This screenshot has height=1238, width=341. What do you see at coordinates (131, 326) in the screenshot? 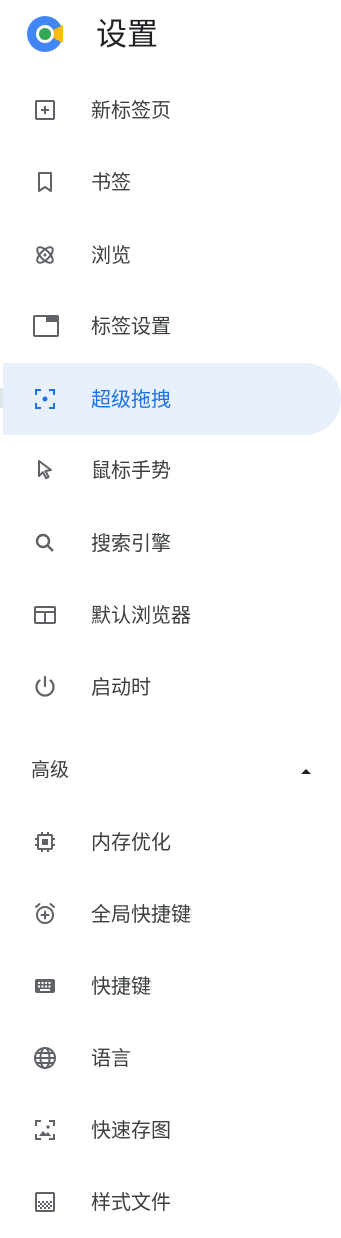
I see `sidebar-item-label: 标签设置` at bounding box center [131, 326].